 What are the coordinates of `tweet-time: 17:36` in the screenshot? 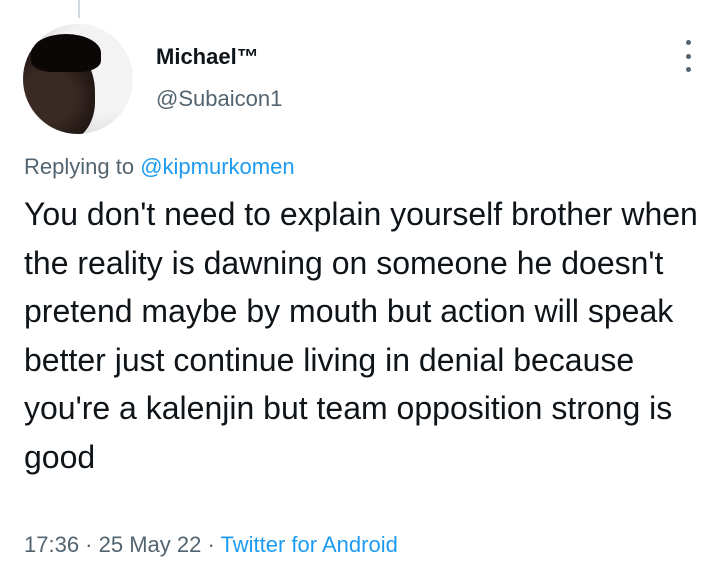 It's located at (51, 544).